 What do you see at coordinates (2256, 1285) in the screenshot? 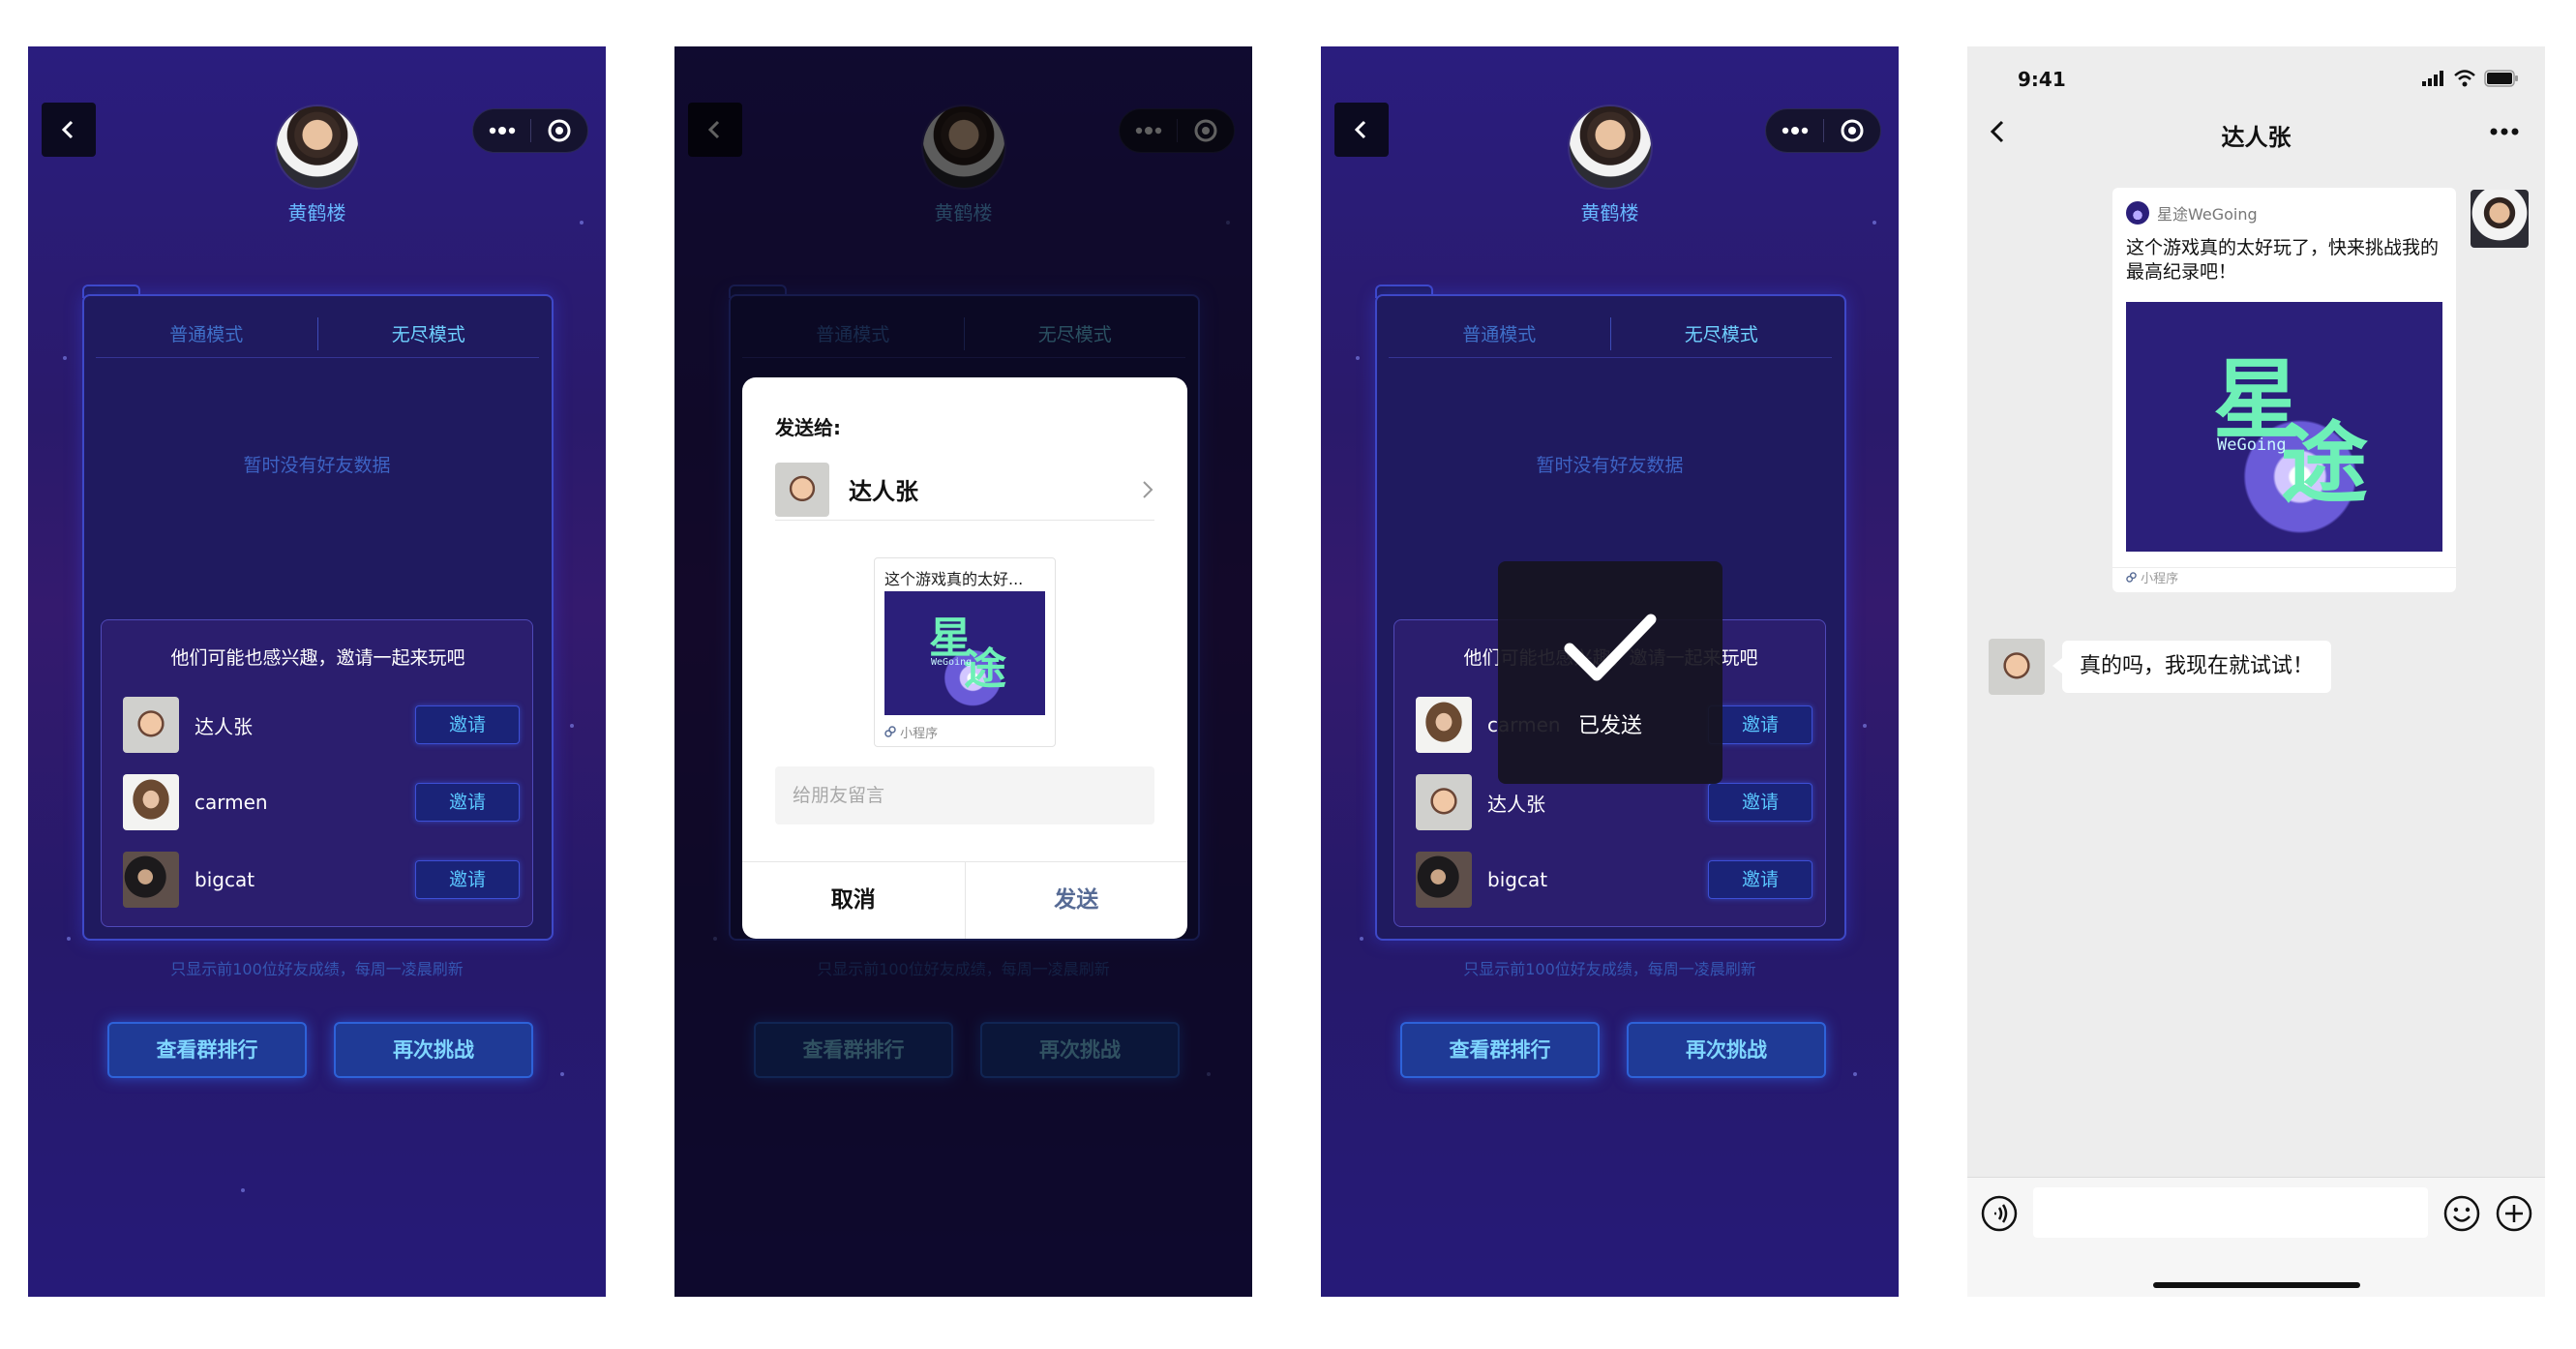
I see `home-indicator` at bounding box center [2256, 1285].